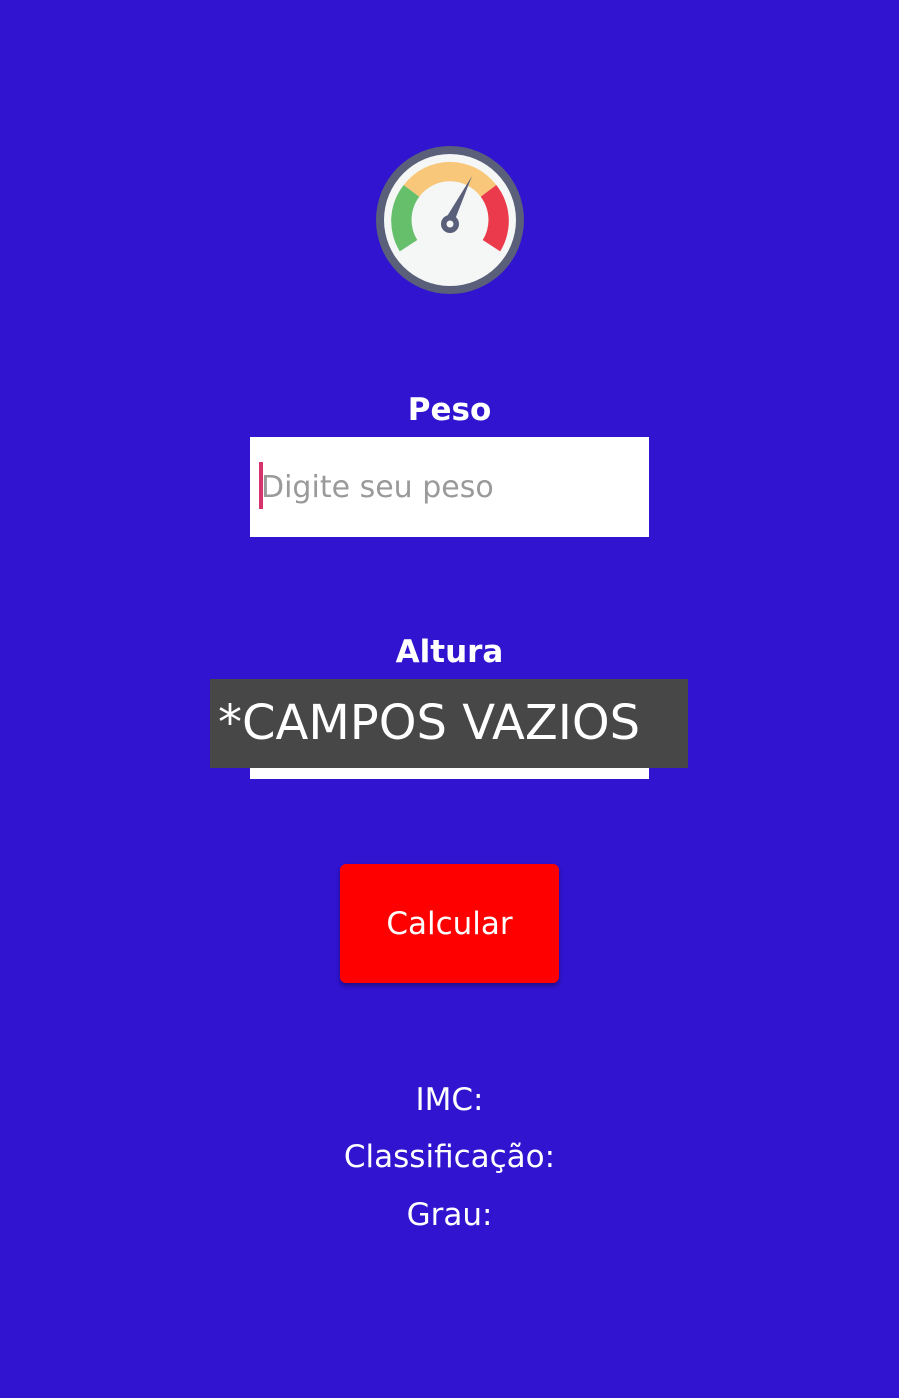  I want to click on empty-fields-toast: *CAMPOS VAZIOS, so click(449, 723).